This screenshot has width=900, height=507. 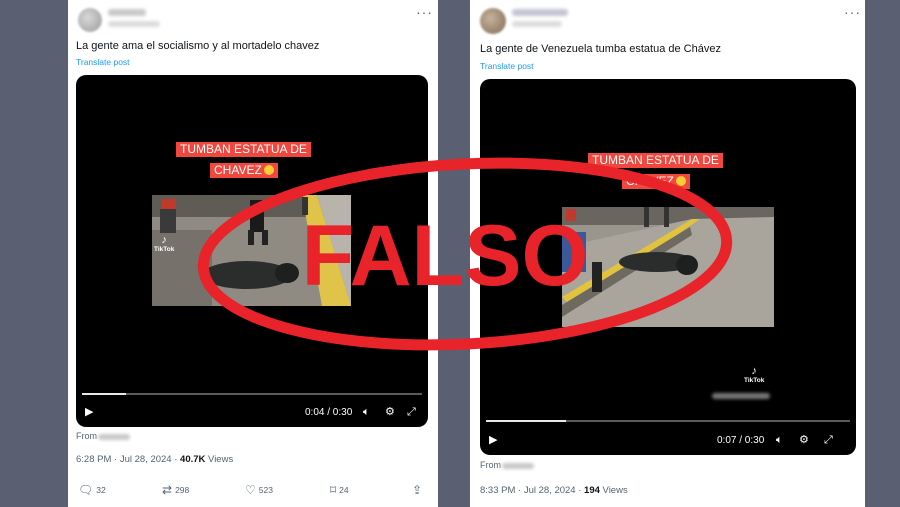 I want to click on bookmark-icon: ⌑, so click(x=333, y=490).